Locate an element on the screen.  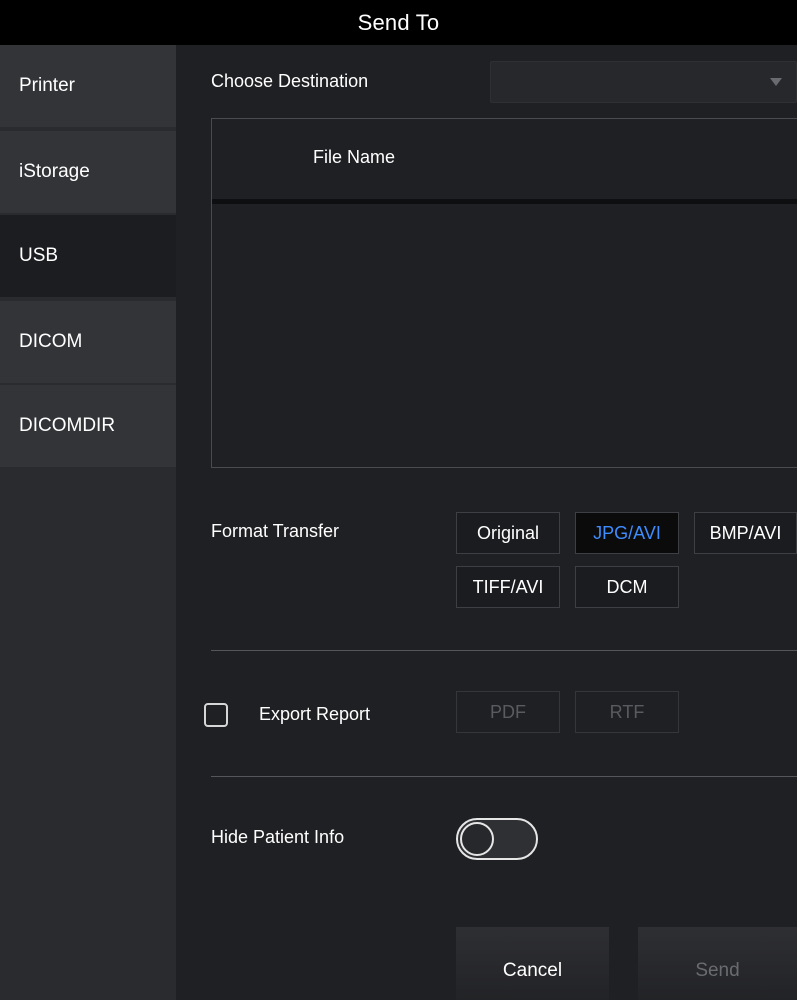
export-pdf-button: PDF is located at coordinates (508, 712).